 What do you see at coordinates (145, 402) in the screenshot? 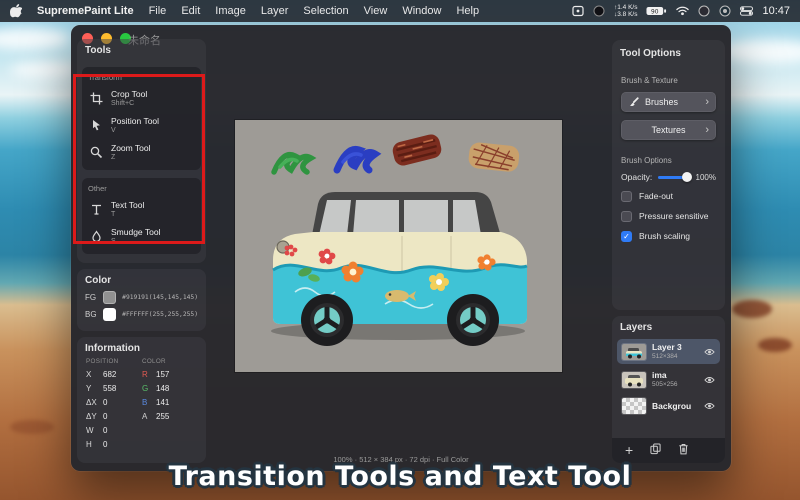
I see `info-label: B` at bounding box center [145, 402].